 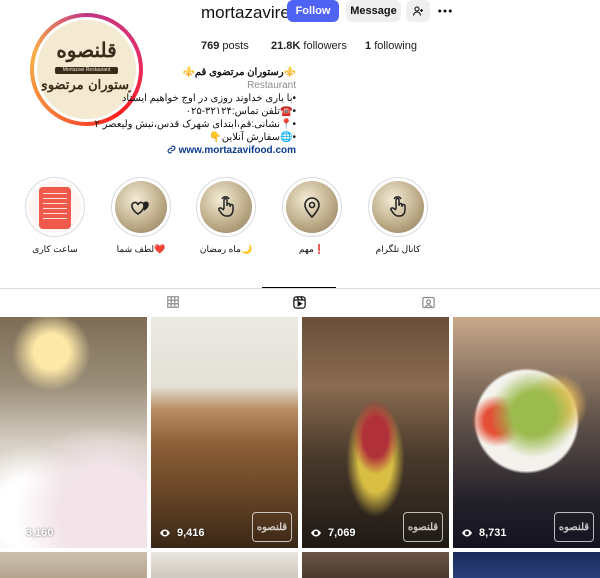 What do you see at coordinates (73, 432) in the screenshot?
I see `post-thumbnail: 3,160` at bounding box center [73, 432].